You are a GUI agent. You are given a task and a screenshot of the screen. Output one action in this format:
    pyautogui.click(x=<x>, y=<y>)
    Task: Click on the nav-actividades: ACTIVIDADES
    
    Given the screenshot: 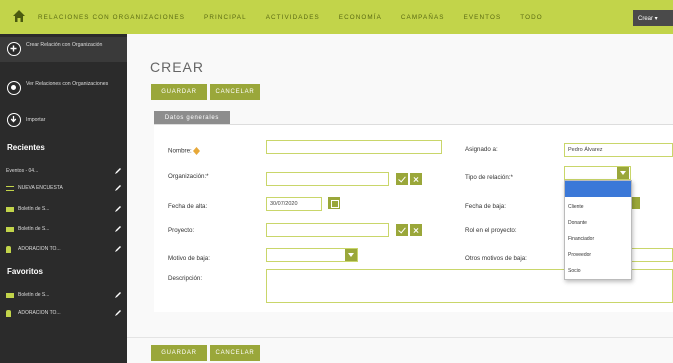 What is the action you would take?
    pyautogui.click(x=293, y=17)
    